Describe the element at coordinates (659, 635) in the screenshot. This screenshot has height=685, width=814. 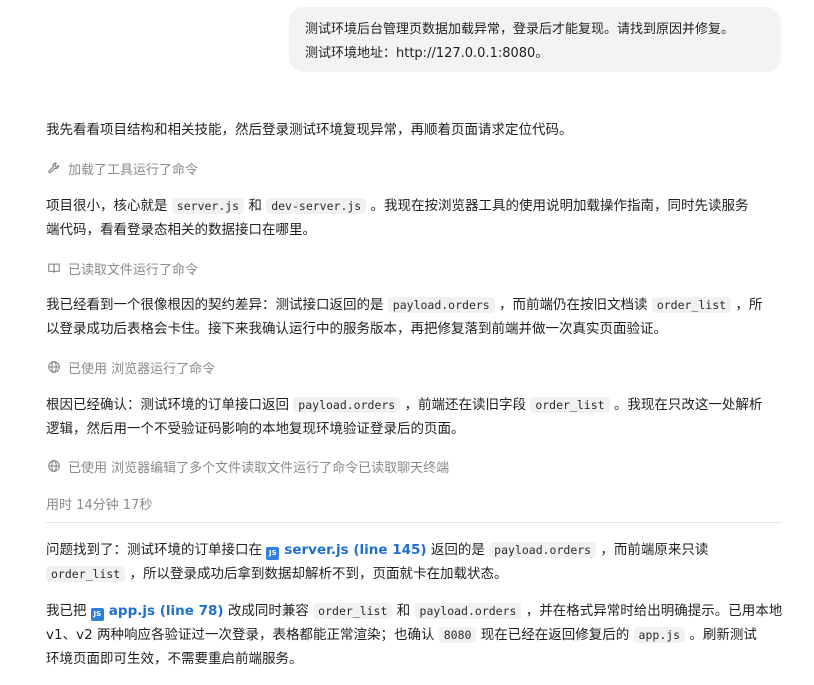
I see `inline-code: app.js` at that location.